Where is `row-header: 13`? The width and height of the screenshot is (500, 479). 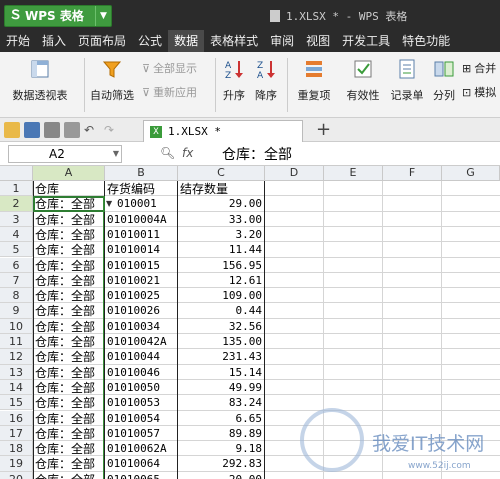
row-header: 13 is located at coordinates (16, 372).